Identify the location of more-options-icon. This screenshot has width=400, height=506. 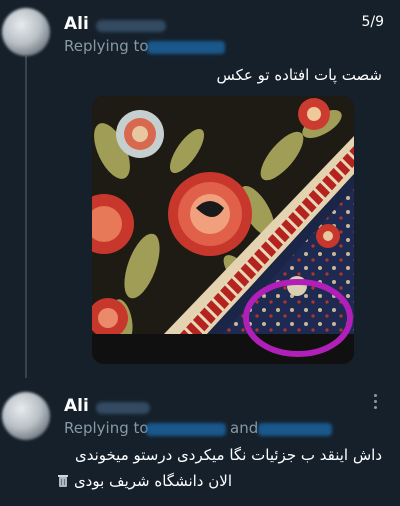
(375, 403).